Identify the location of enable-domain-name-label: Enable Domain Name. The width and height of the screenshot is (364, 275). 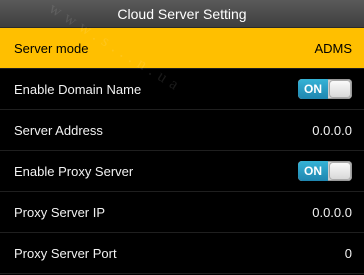
(78, 89).